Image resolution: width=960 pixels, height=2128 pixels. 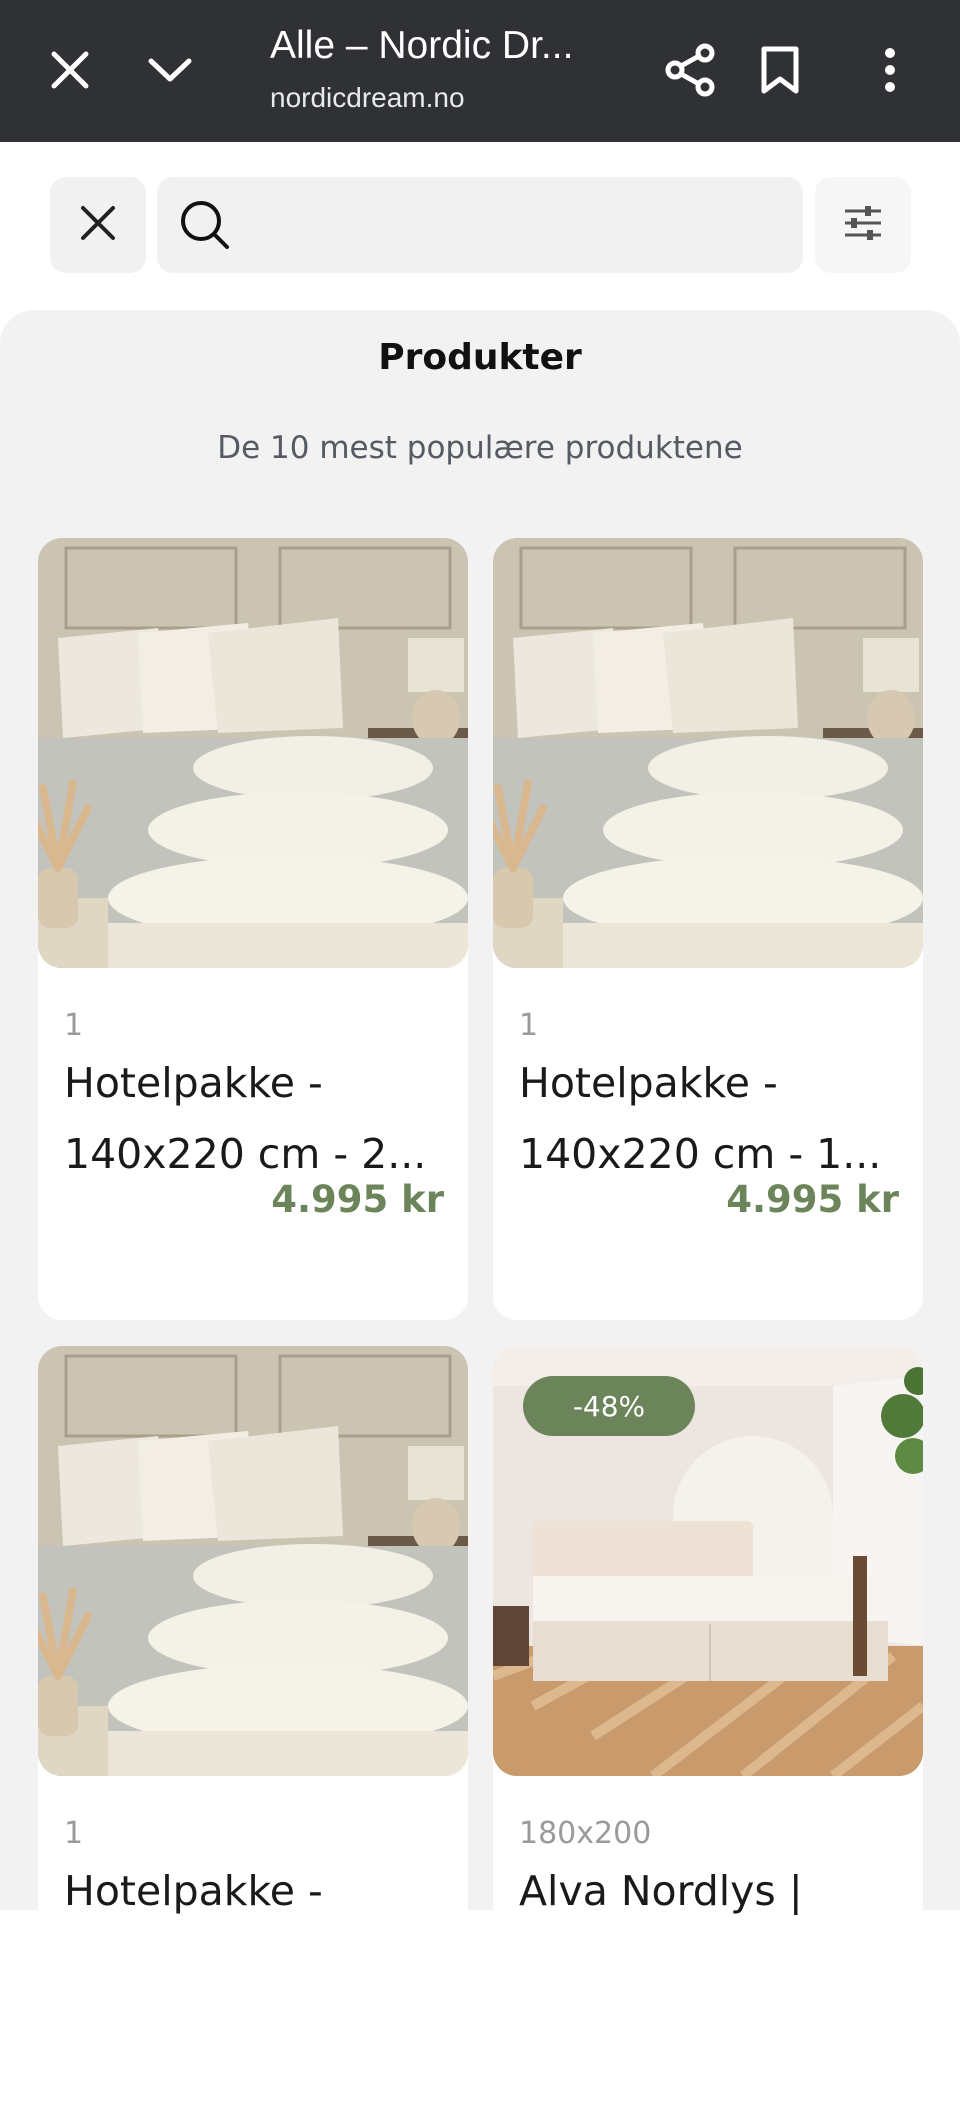 I want to click on browser-toolbar: Alle – Nordic Dr... nordicdream.no, so click(x=480, y=71).